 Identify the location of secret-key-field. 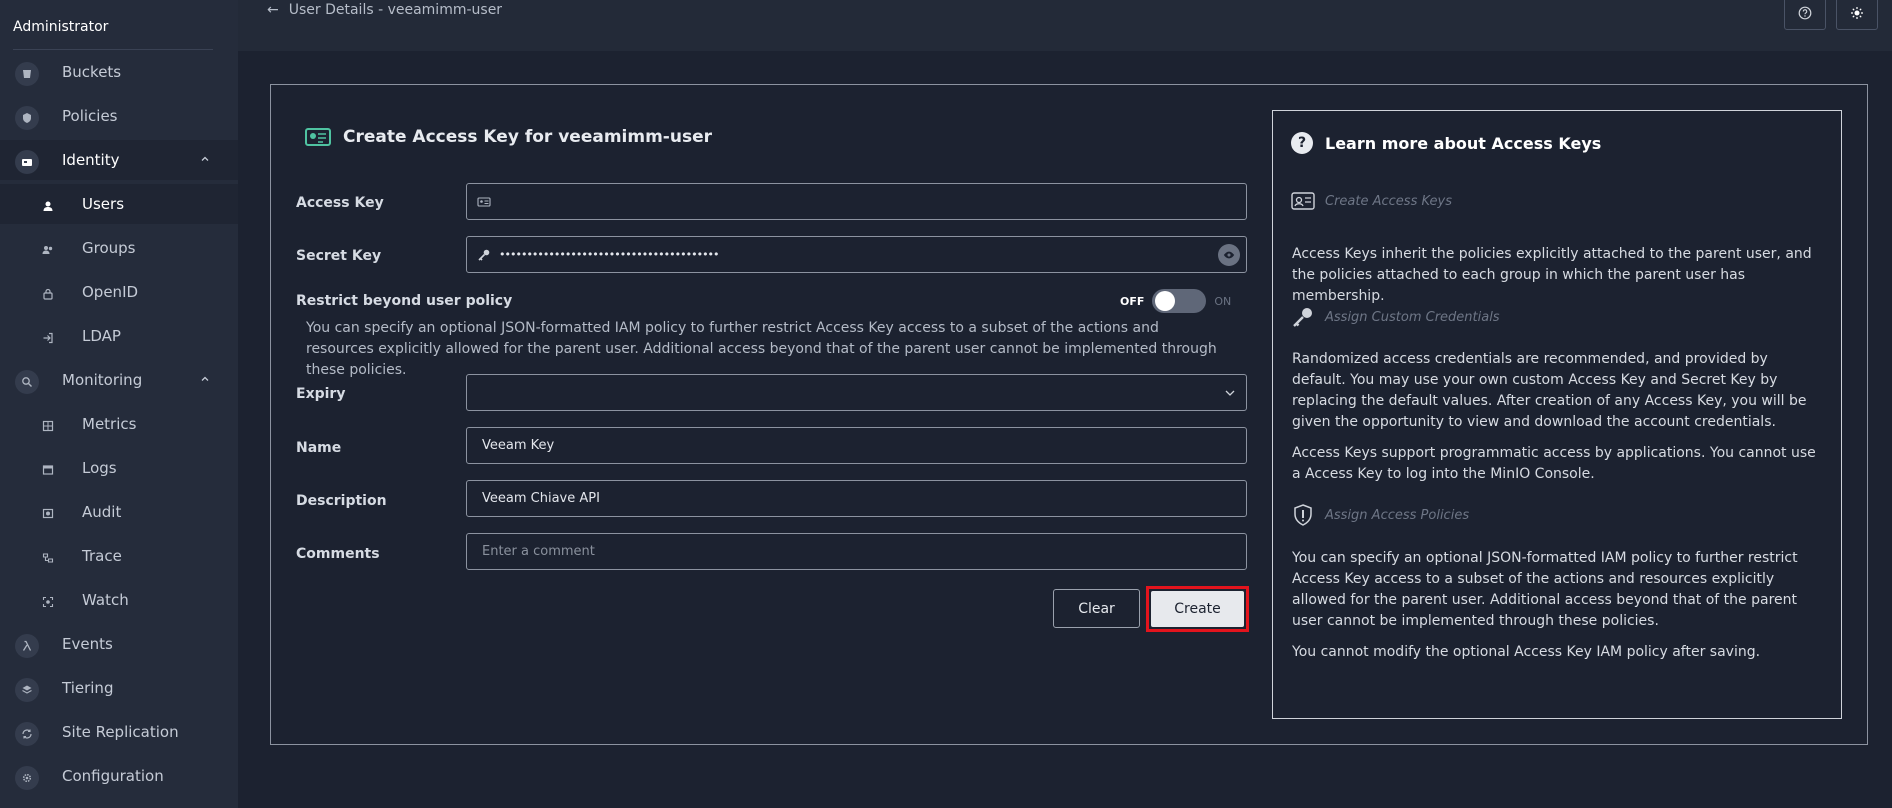
(856, 254).